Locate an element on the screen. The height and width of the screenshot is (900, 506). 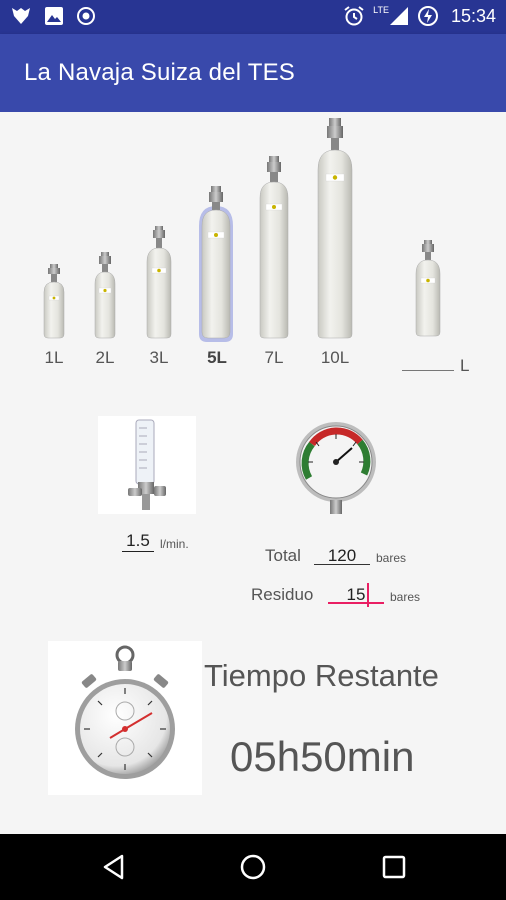
flow-rate-input: 1.5 is located at coordinates (138, 541).